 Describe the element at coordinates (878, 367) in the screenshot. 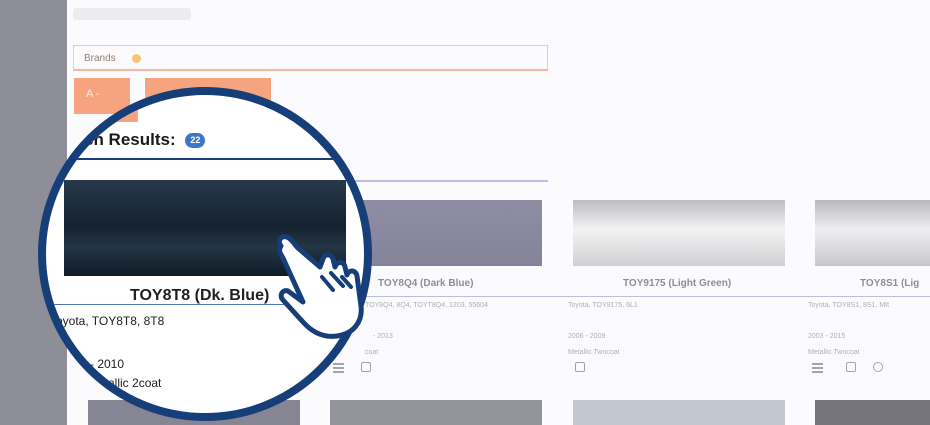

I see `share-icon` at that location.